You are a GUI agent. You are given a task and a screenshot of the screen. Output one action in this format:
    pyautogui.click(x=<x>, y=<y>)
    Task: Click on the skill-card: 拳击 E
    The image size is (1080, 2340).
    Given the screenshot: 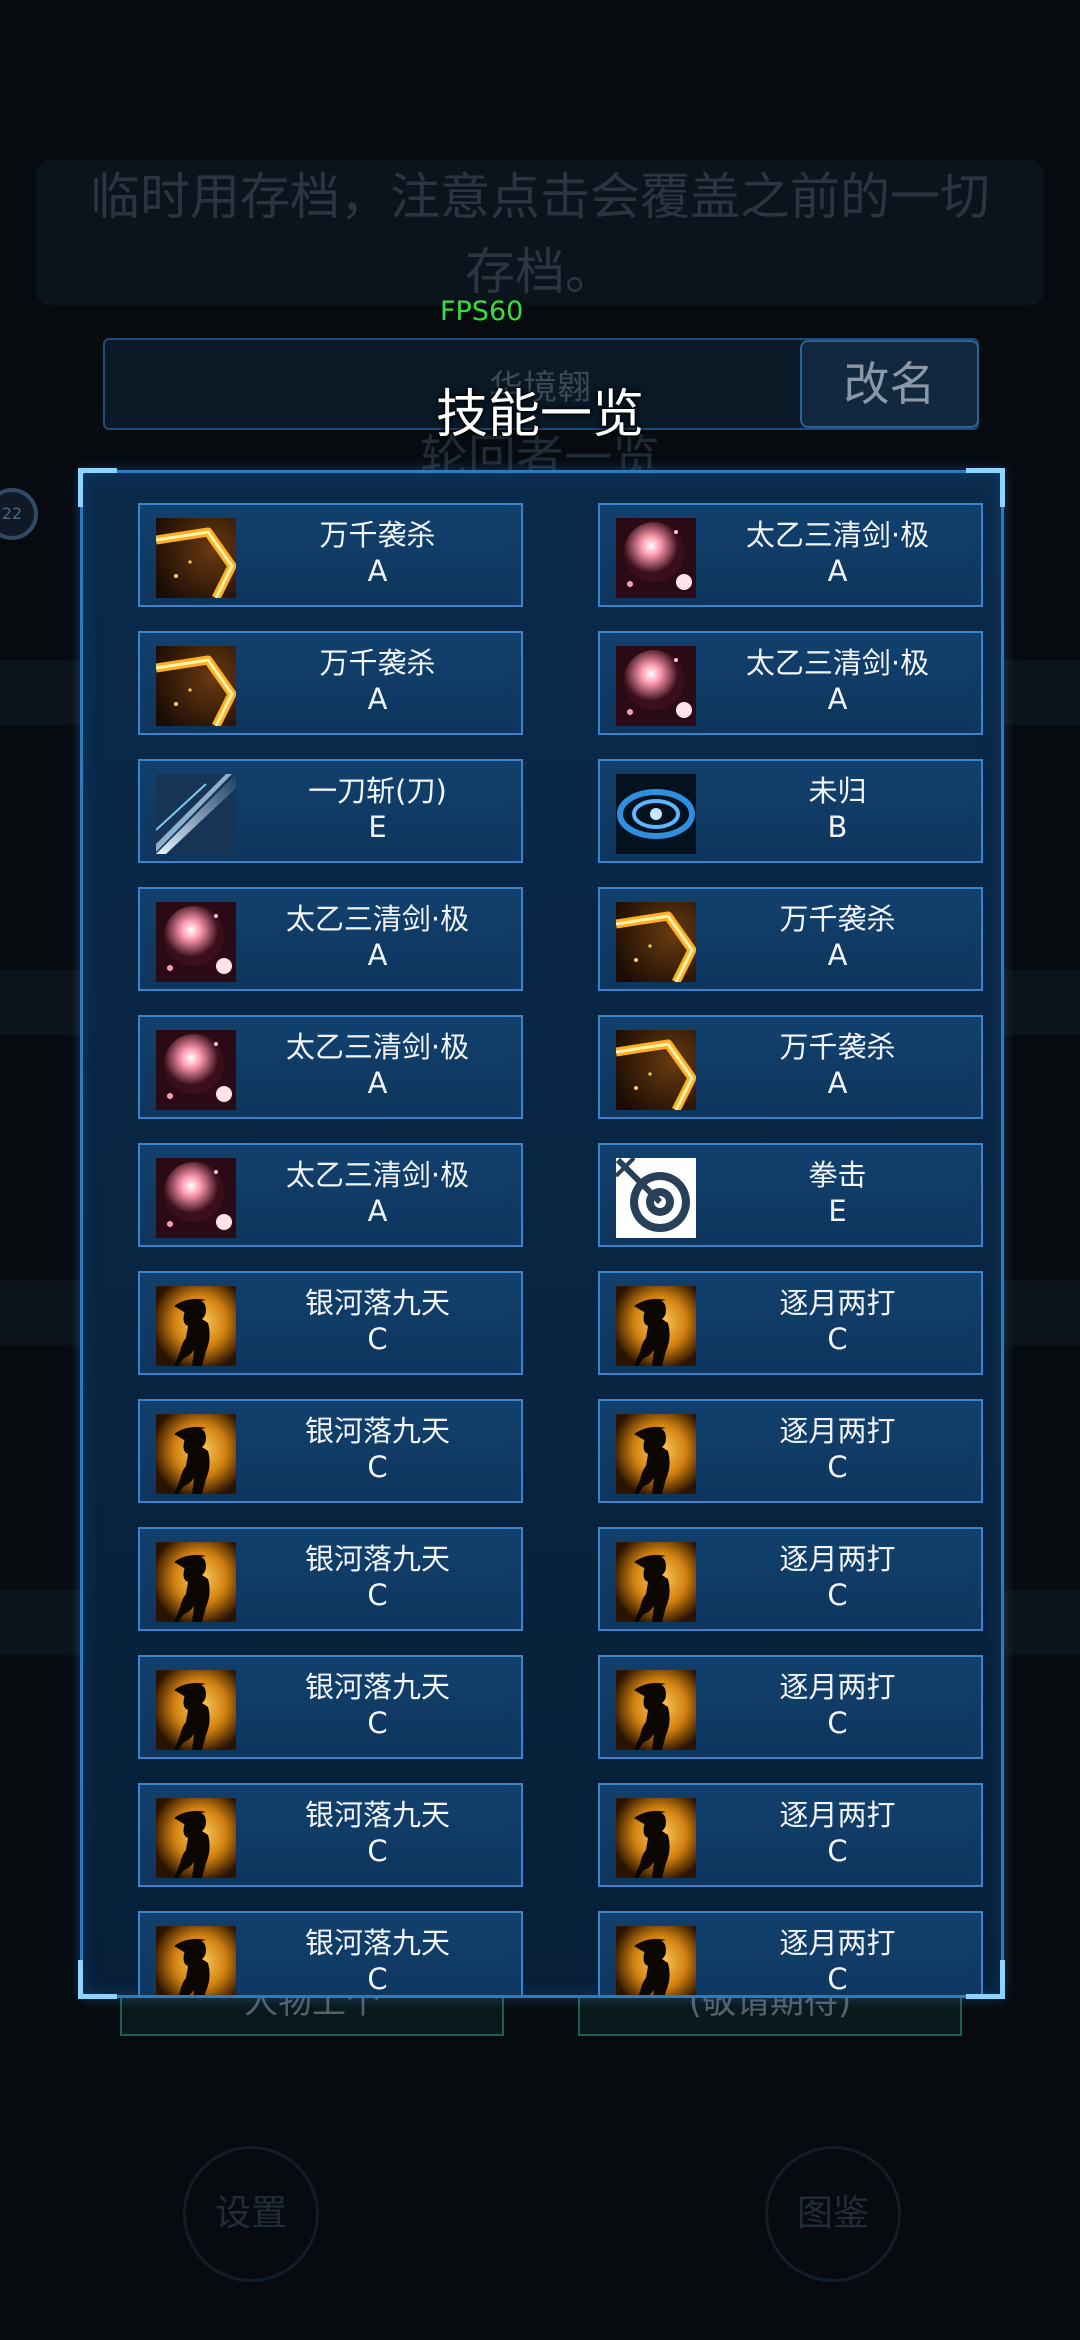 What is the action you would take?
    pyautogui.click(x=790, y=1195)
    